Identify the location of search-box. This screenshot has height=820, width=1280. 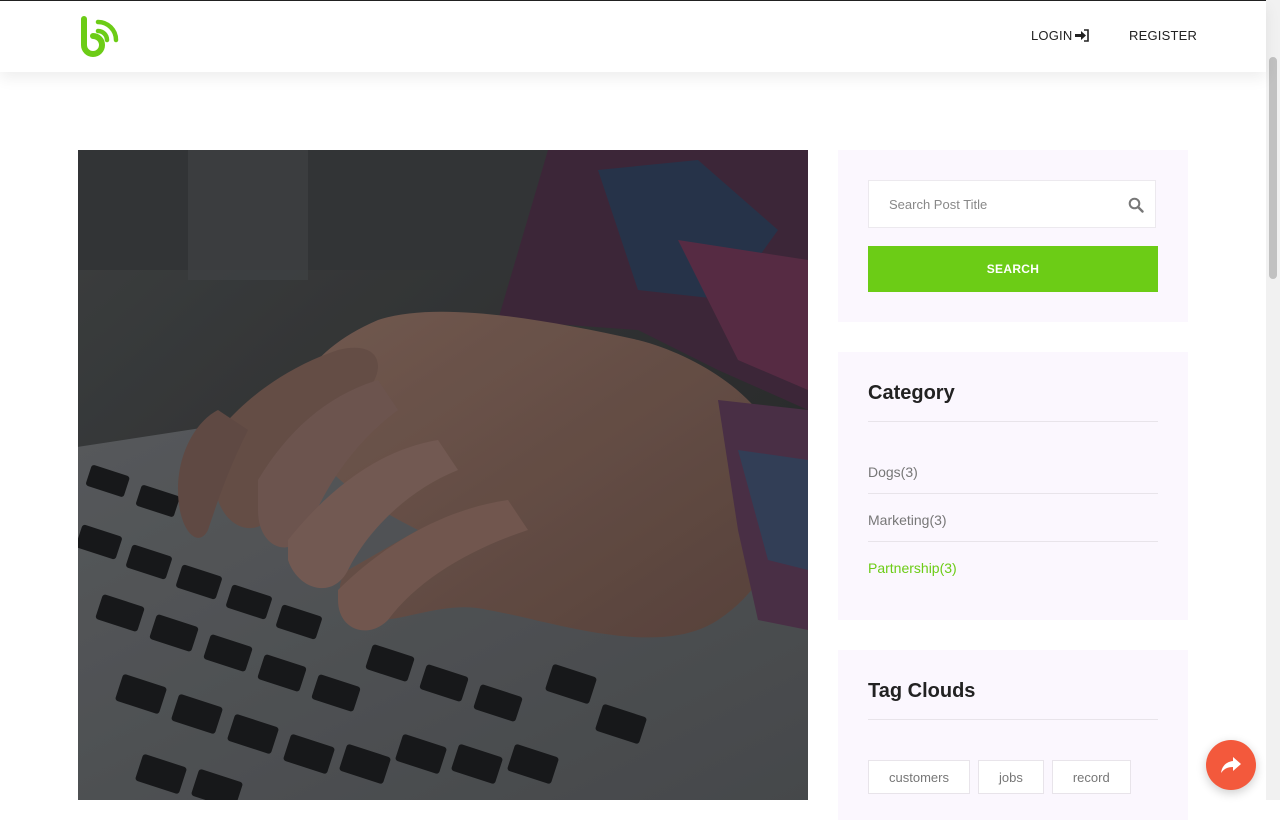
(1012, 204).